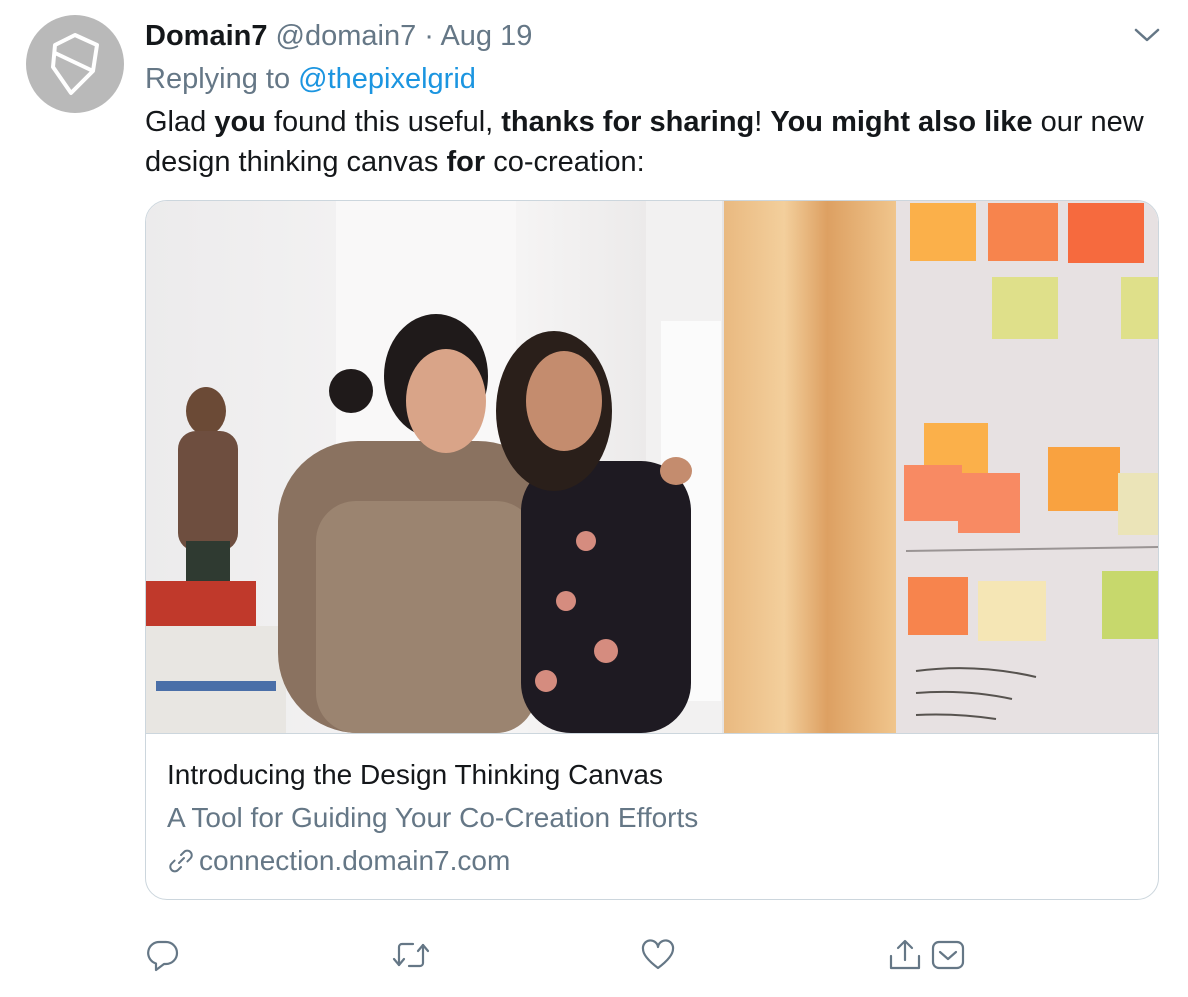 The image size is (1188, 997). What do you see at coordinates (346, 36) in the screenshot?
I see `author-handle: @domain7` at bounding box center [346, 36].